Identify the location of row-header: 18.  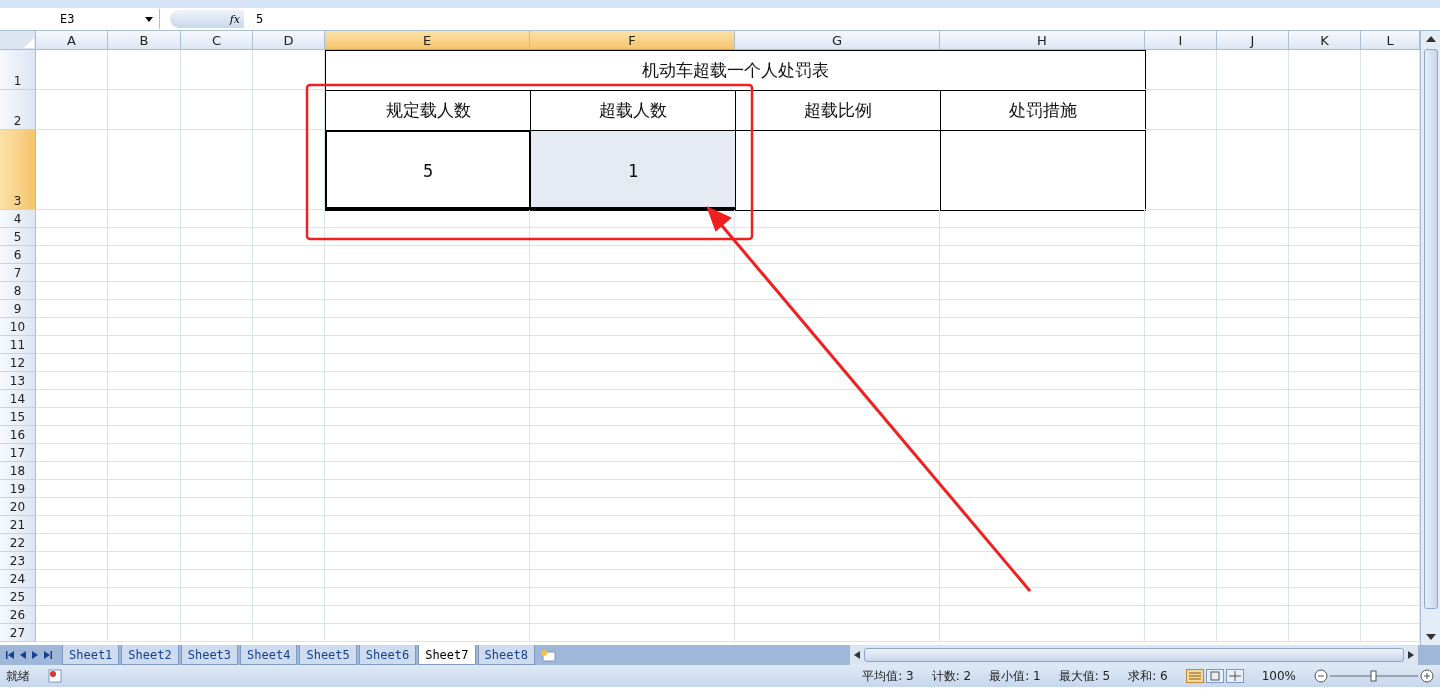
(18, 471).